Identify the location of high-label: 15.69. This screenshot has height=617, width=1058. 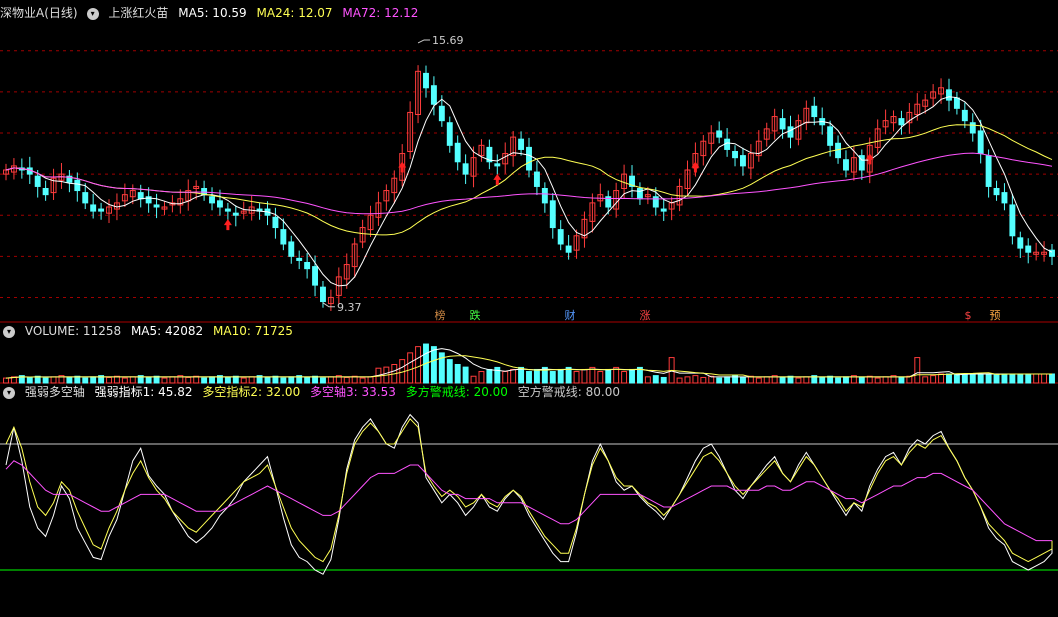
(448, 40).